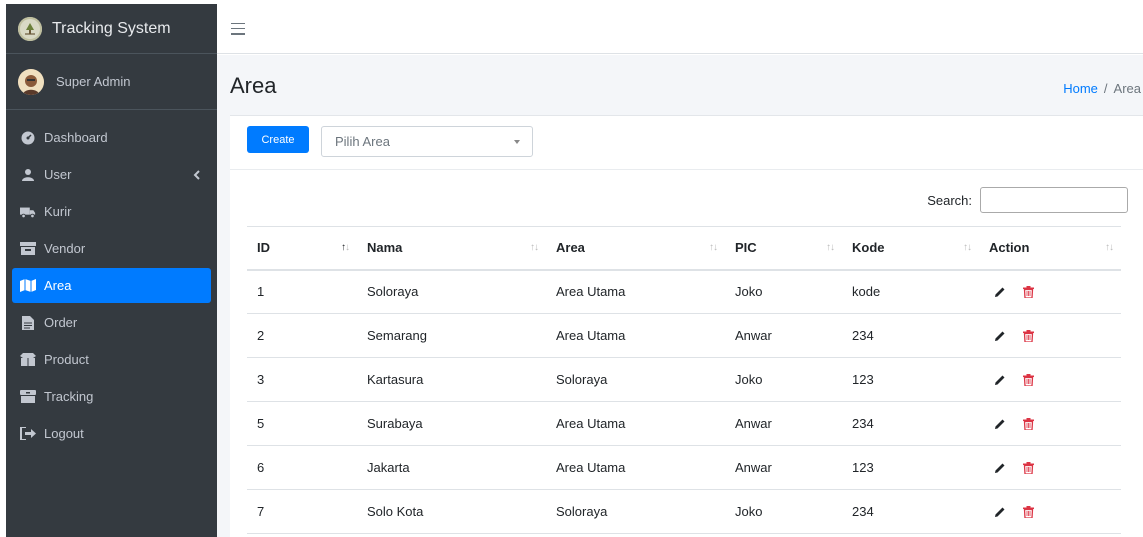 The image size is (1143, 537). I want to click on user-name: Super Admin, so click(93, 81).